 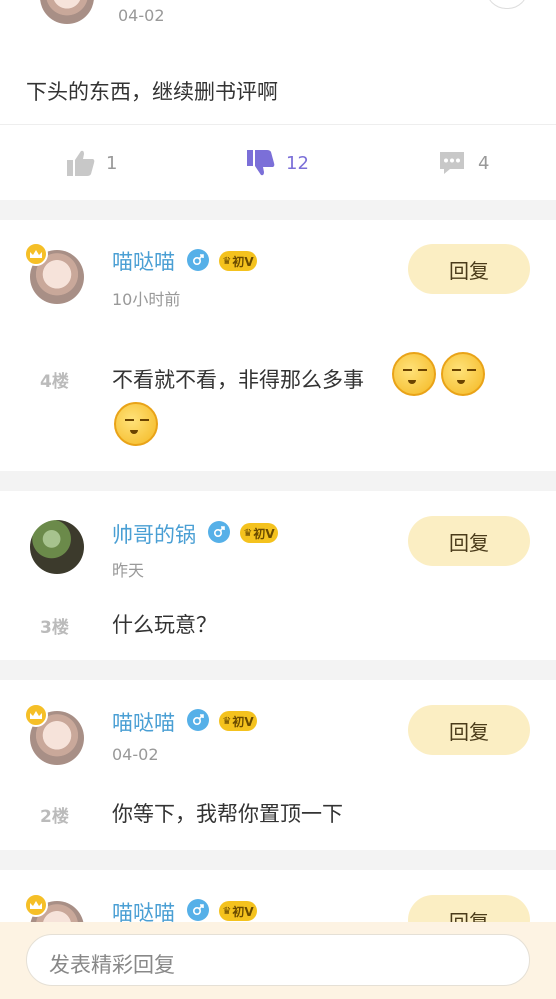 I want to click on reply-input-placeholder: 发表精彩回复, so click(x=112, y=965).